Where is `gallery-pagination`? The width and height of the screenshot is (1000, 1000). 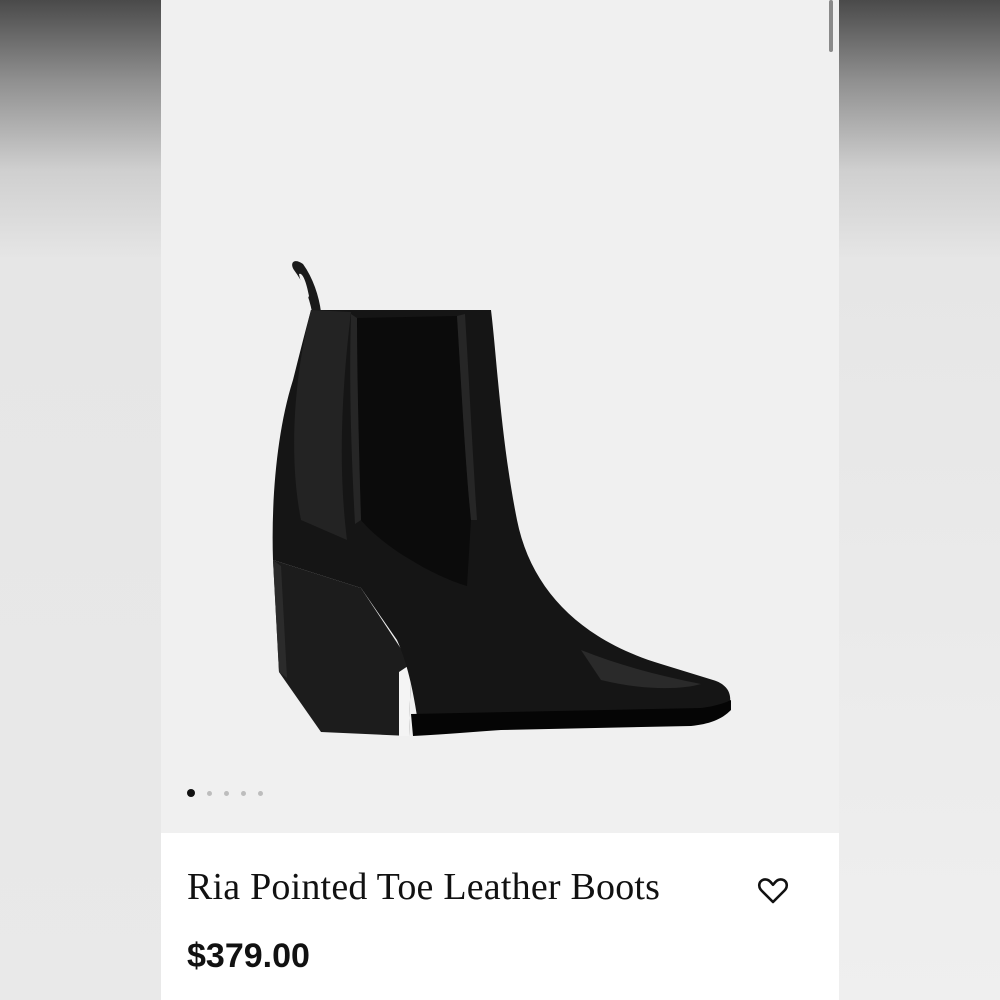
gallery-pagination is located at coordinates (225, 793).